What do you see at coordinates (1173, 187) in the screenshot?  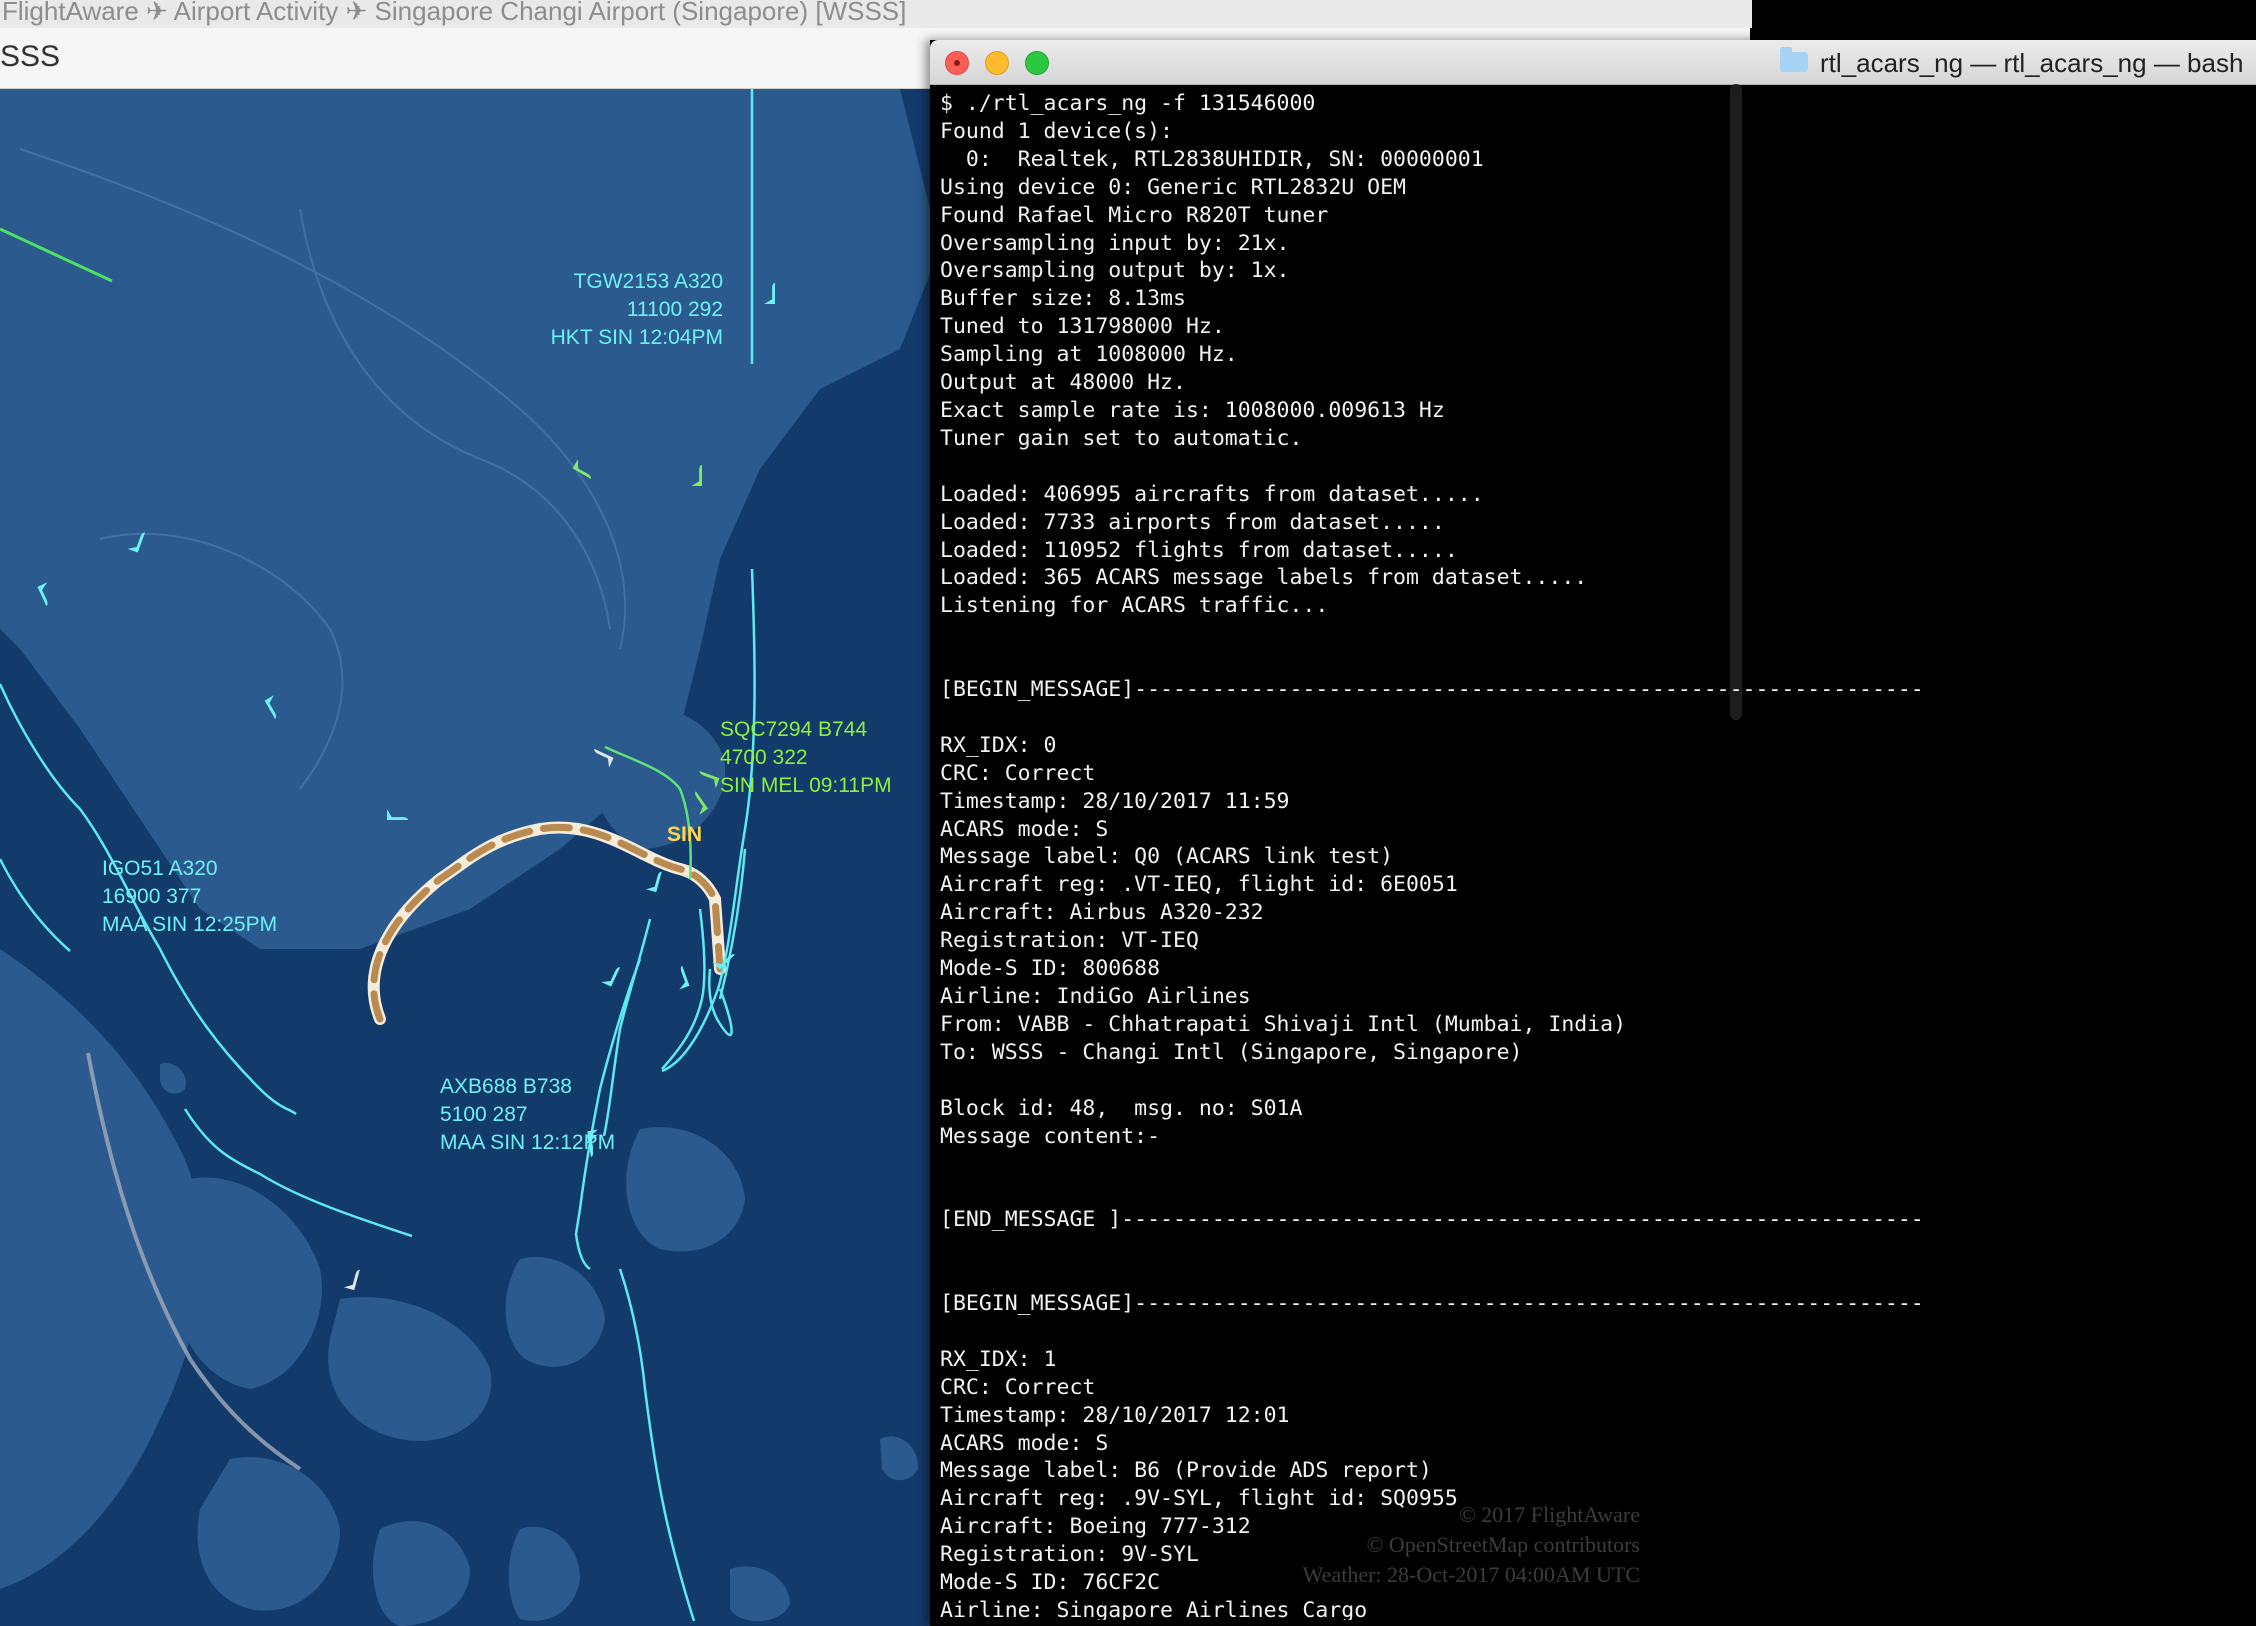 I see `terminal-line: Using device 0: Generic RTL2832U OEM` at bounding box center [1173, 187].